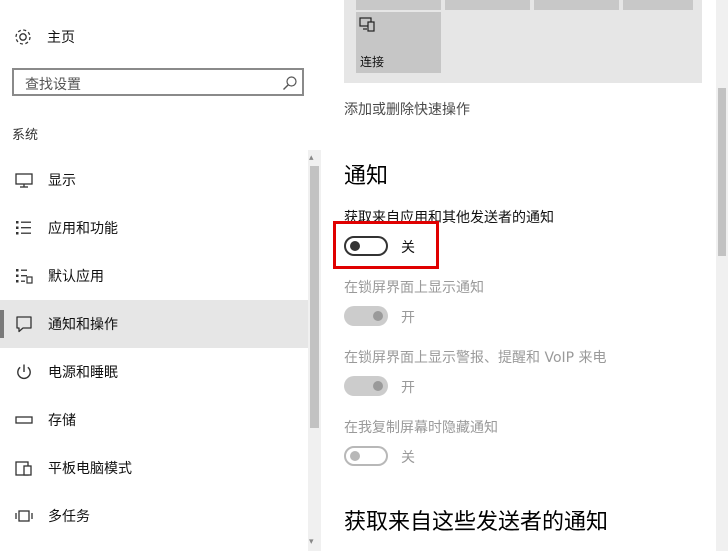 The height and width of the screenshot is (551, 728). Describe the element at coordinates (61, 38) in the screenshot. I see `home-label: 主页` at that location.